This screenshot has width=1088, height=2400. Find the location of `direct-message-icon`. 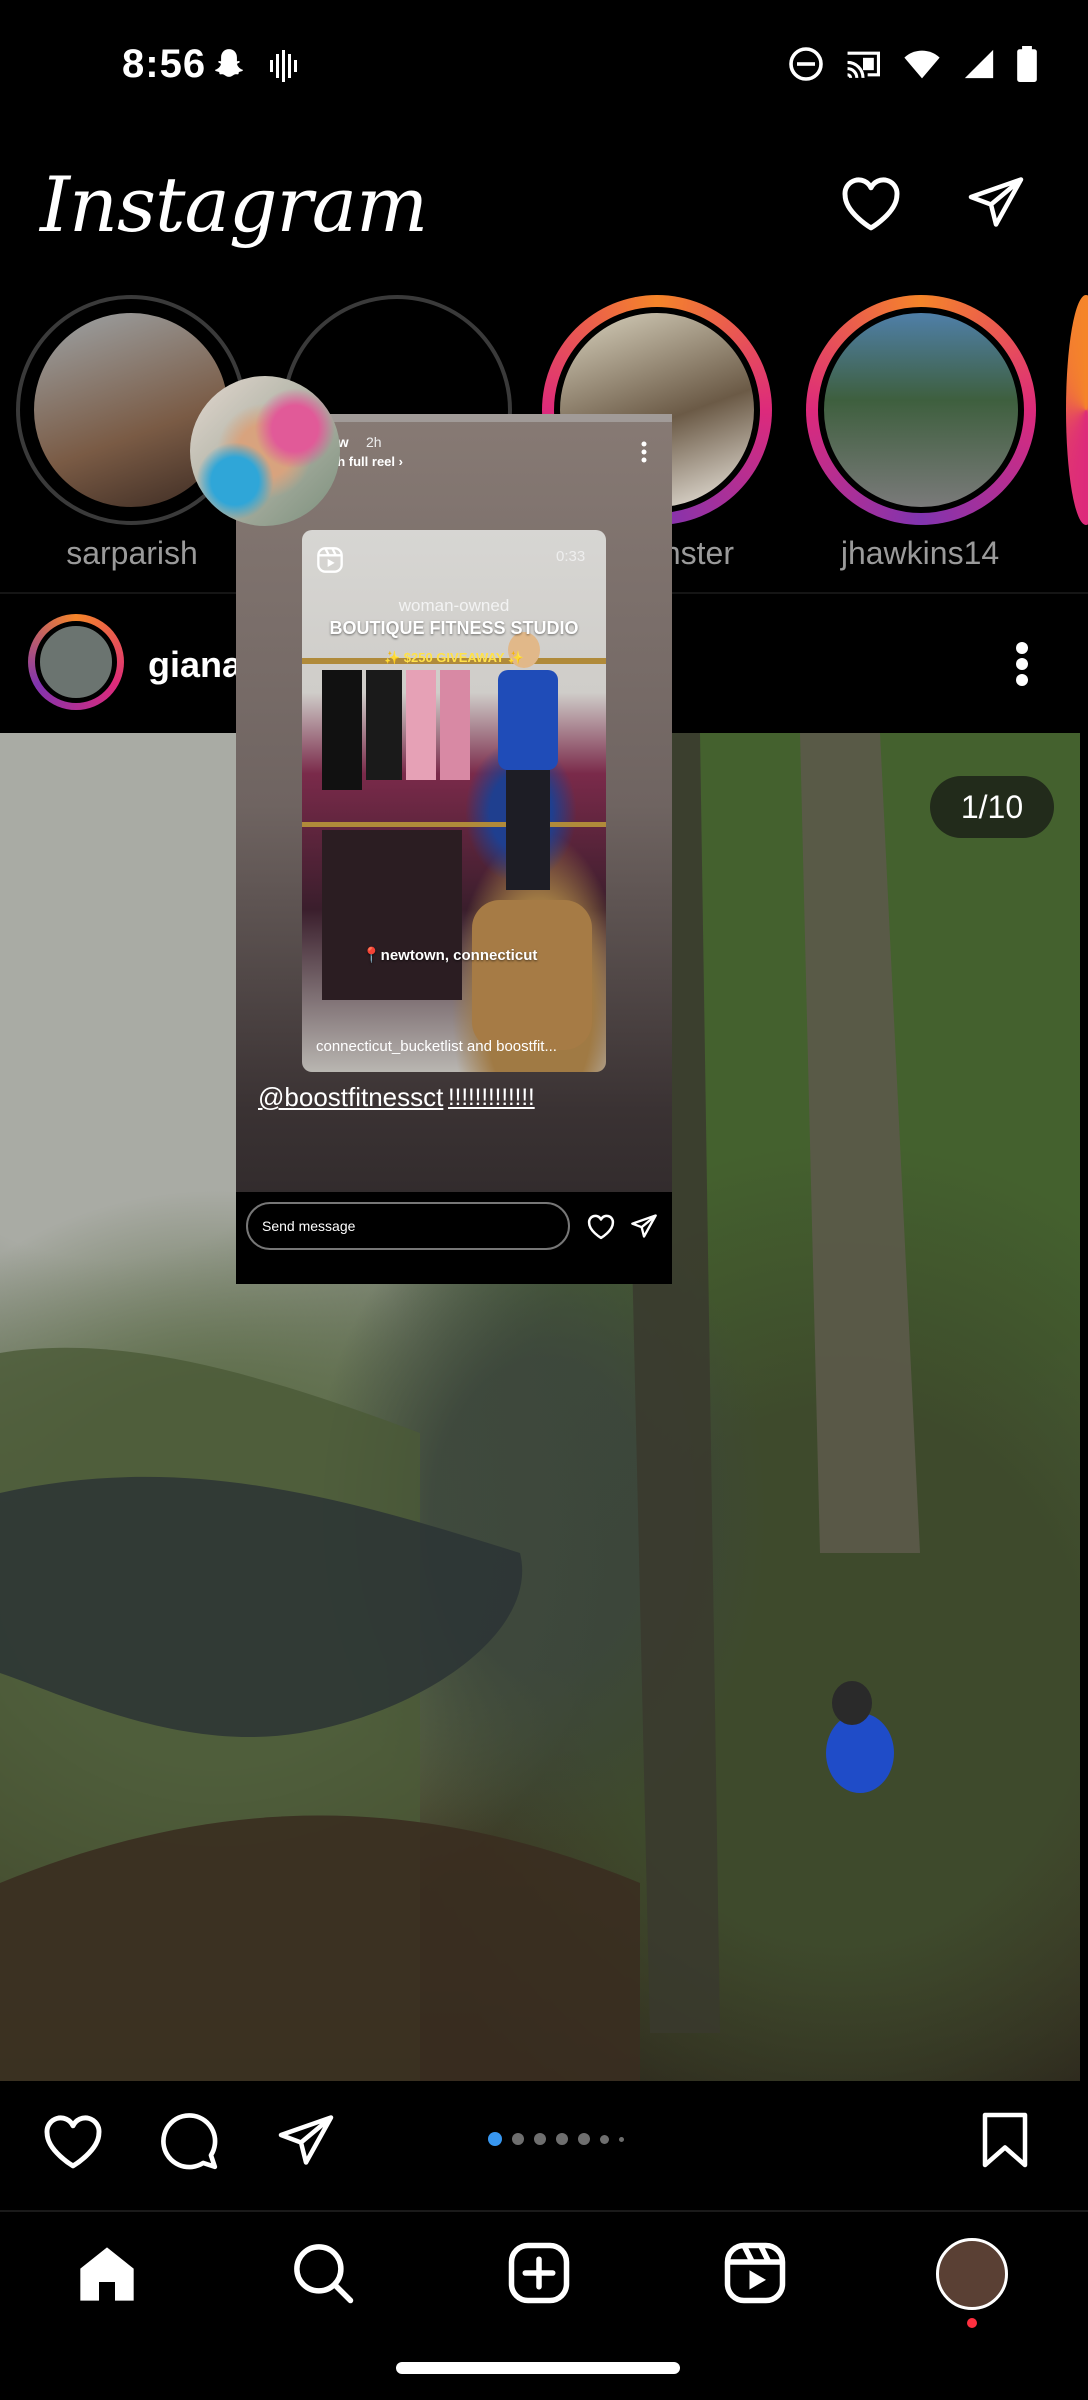

direct-message-icon is located at coordinates (996, 202).